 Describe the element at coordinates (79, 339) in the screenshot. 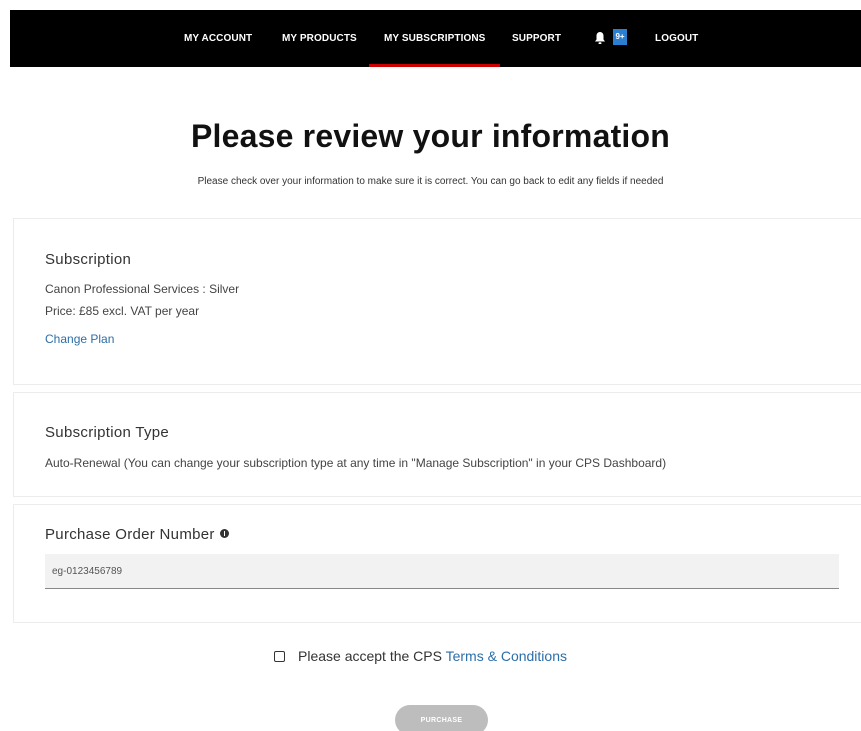

I see `change-plan-link: Change Plan` at that location.